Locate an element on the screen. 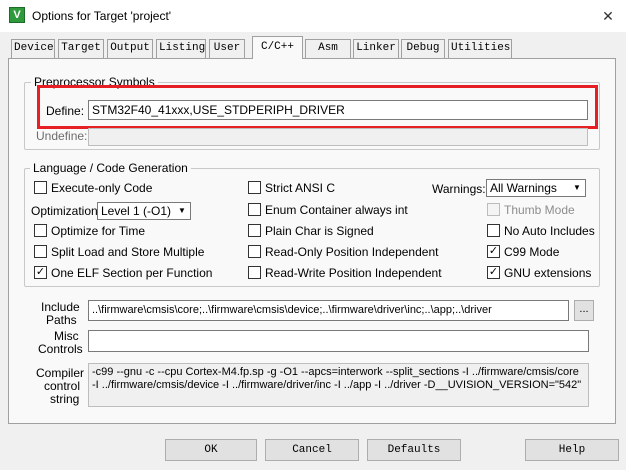 The image size is (626, 470). defaults-button: Defaults is located at coordinates (414, 450).